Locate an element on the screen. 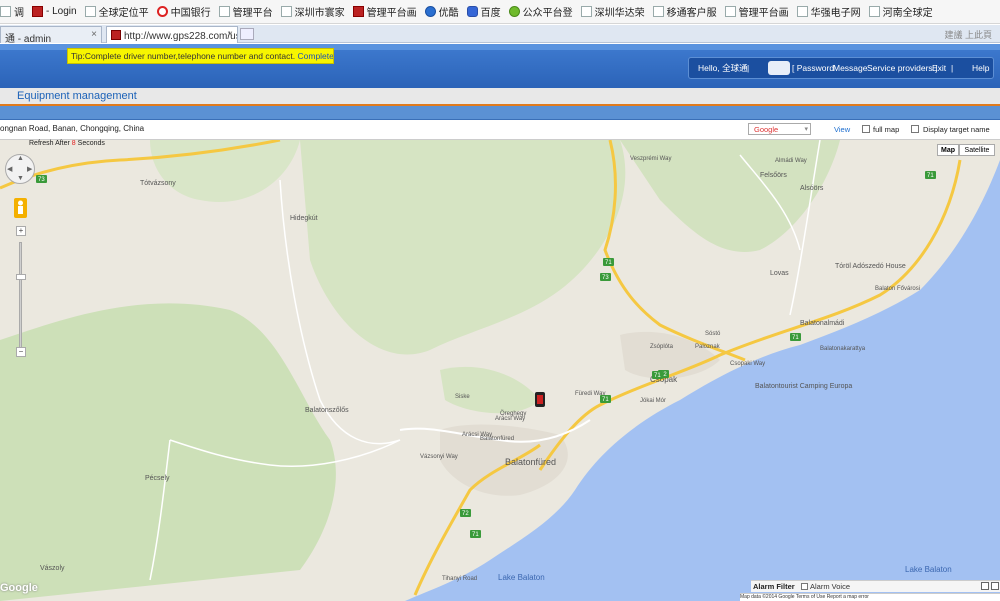 The height and width of the screenshot is (601, 1000). zoom-slider-track is located at coordinates (20, 296).